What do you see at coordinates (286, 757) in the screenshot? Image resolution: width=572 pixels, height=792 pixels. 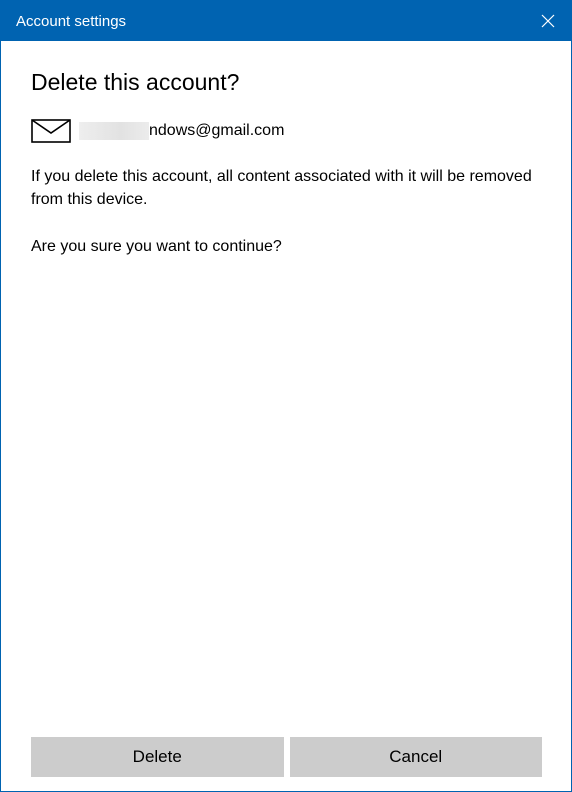 I see `dialog-buttons: Delete Cancel` at bounding box center [286, 757].